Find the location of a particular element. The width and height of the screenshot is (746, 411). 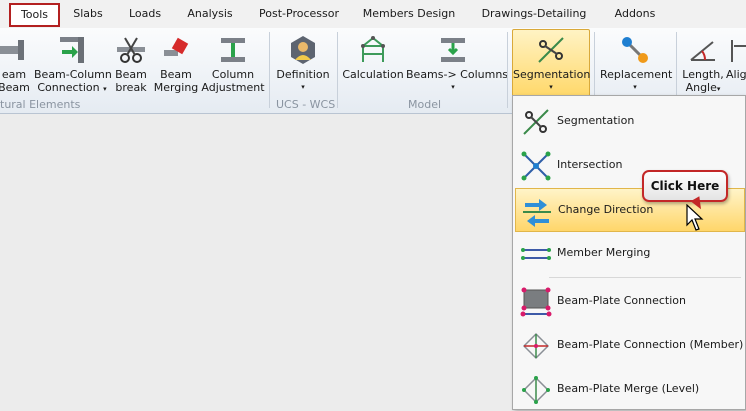

beam-merging-label: Beam is located at coordinates (176, 74).